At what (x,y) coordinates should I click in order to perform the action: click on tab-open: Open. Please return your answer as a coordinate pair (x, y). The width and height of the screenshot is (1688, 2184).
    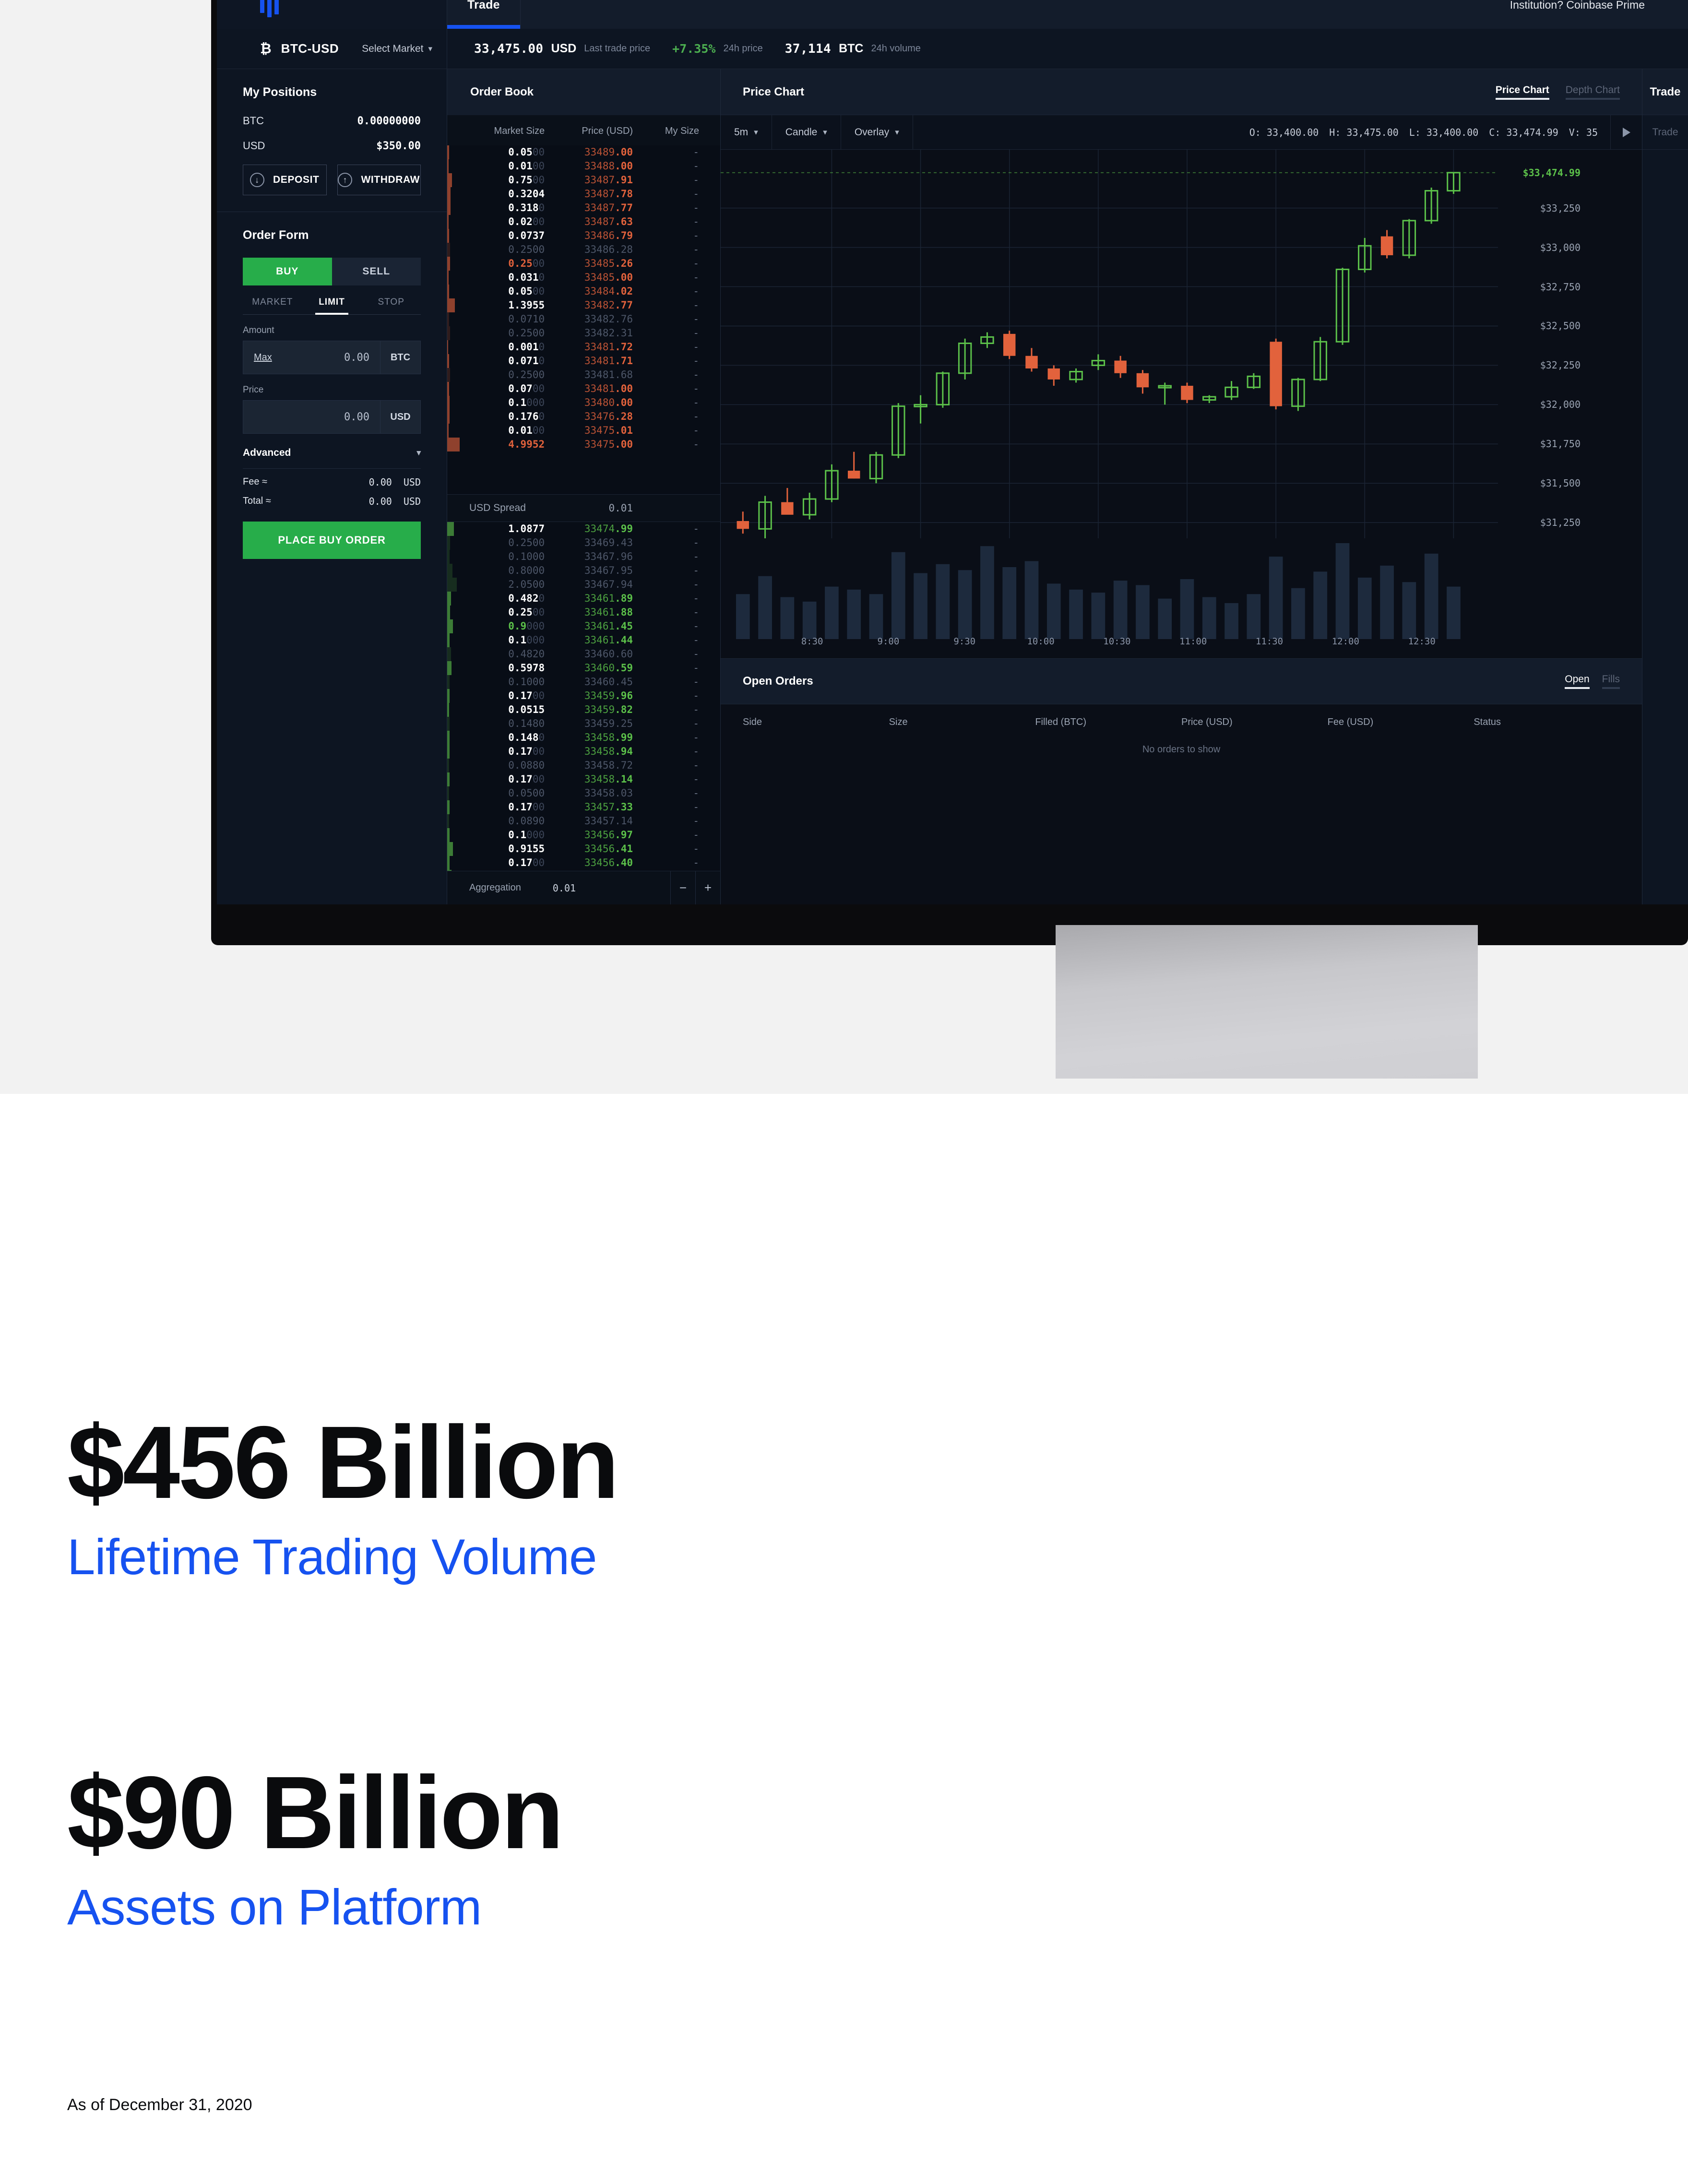
    Looking at the image, I should click on (1577, 681).